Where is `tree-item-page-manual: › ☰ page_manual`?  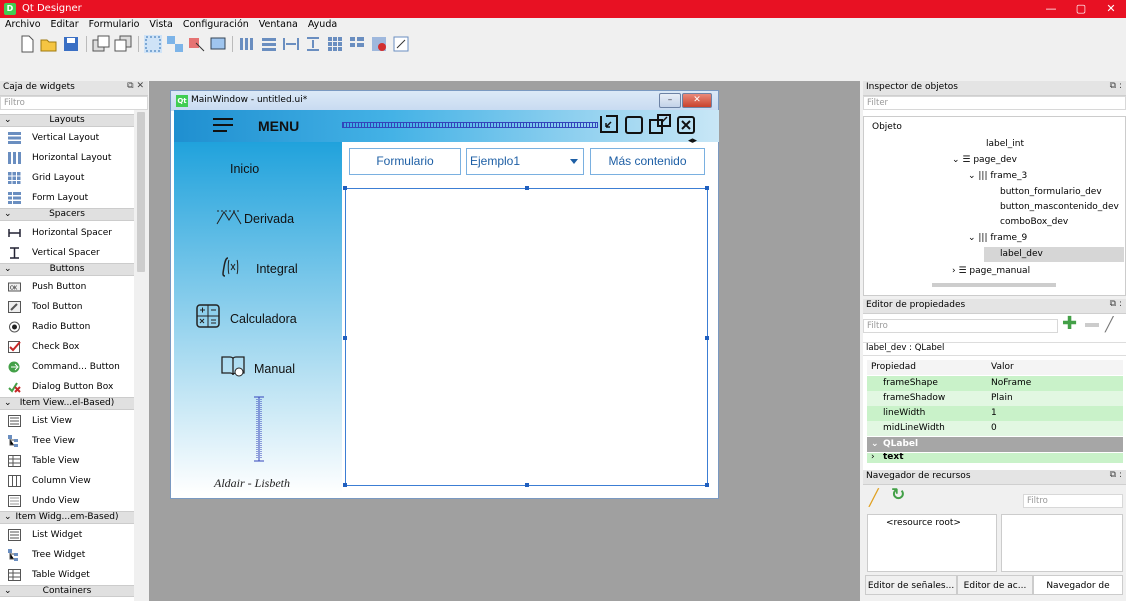 tree-item-page-manual: › ☰ page_manual is located at coordinates (991, 271).